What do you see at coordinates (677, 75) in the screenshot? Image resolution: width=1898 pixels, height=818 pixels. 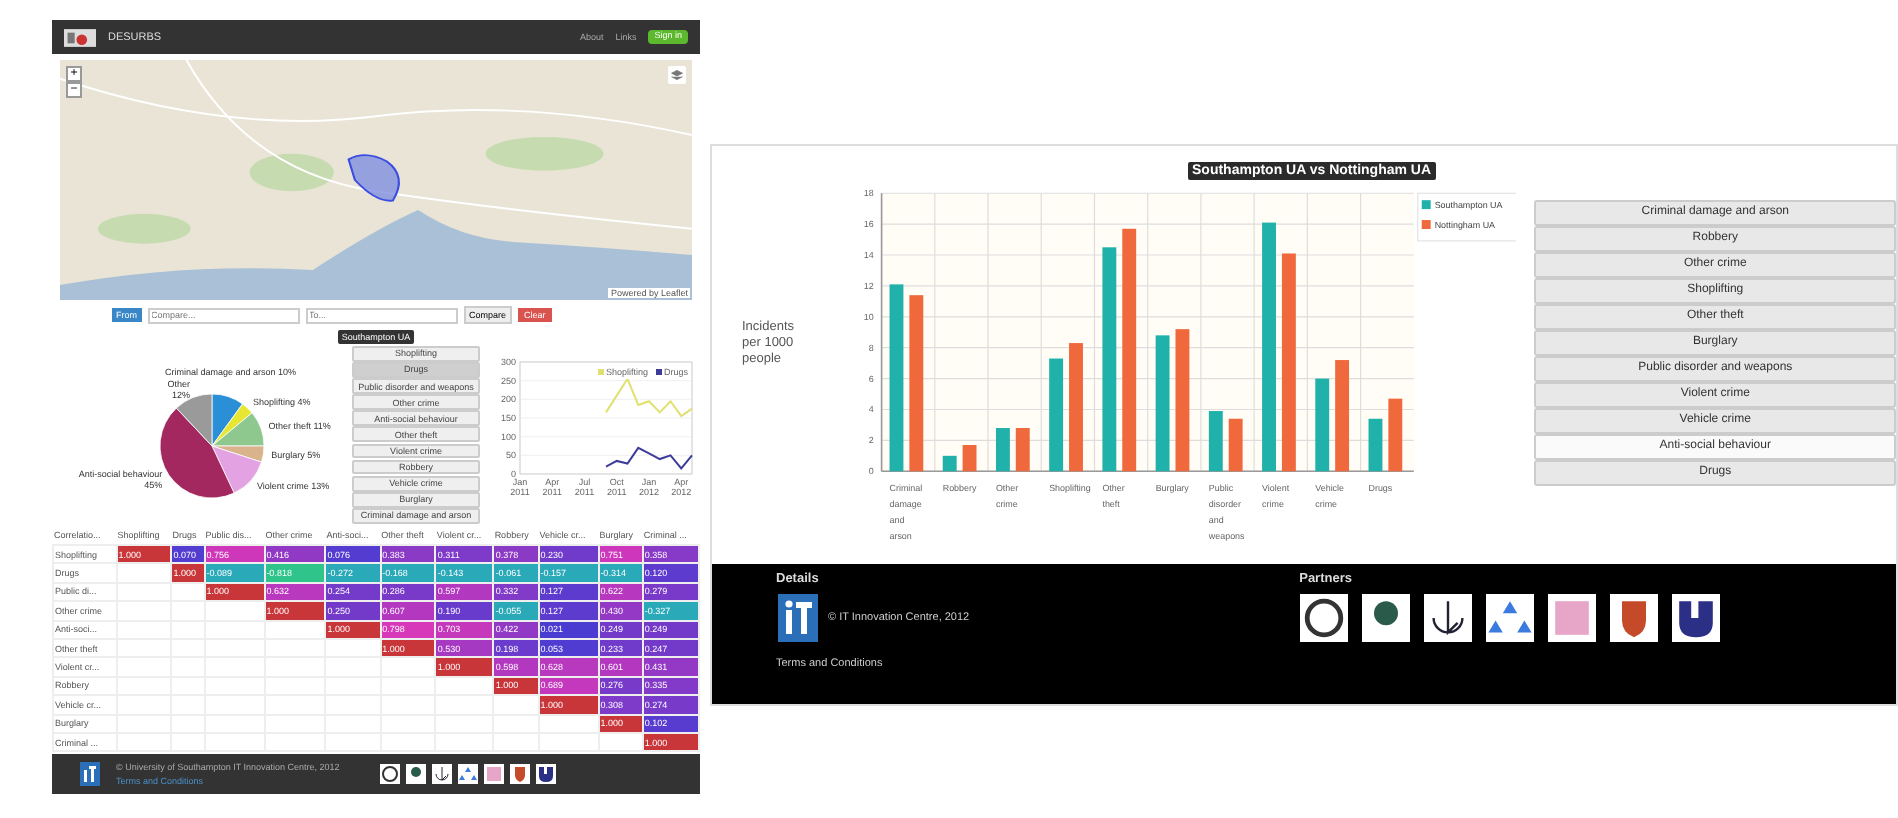 I see `layers-icon` at bounding box center [677, 75].